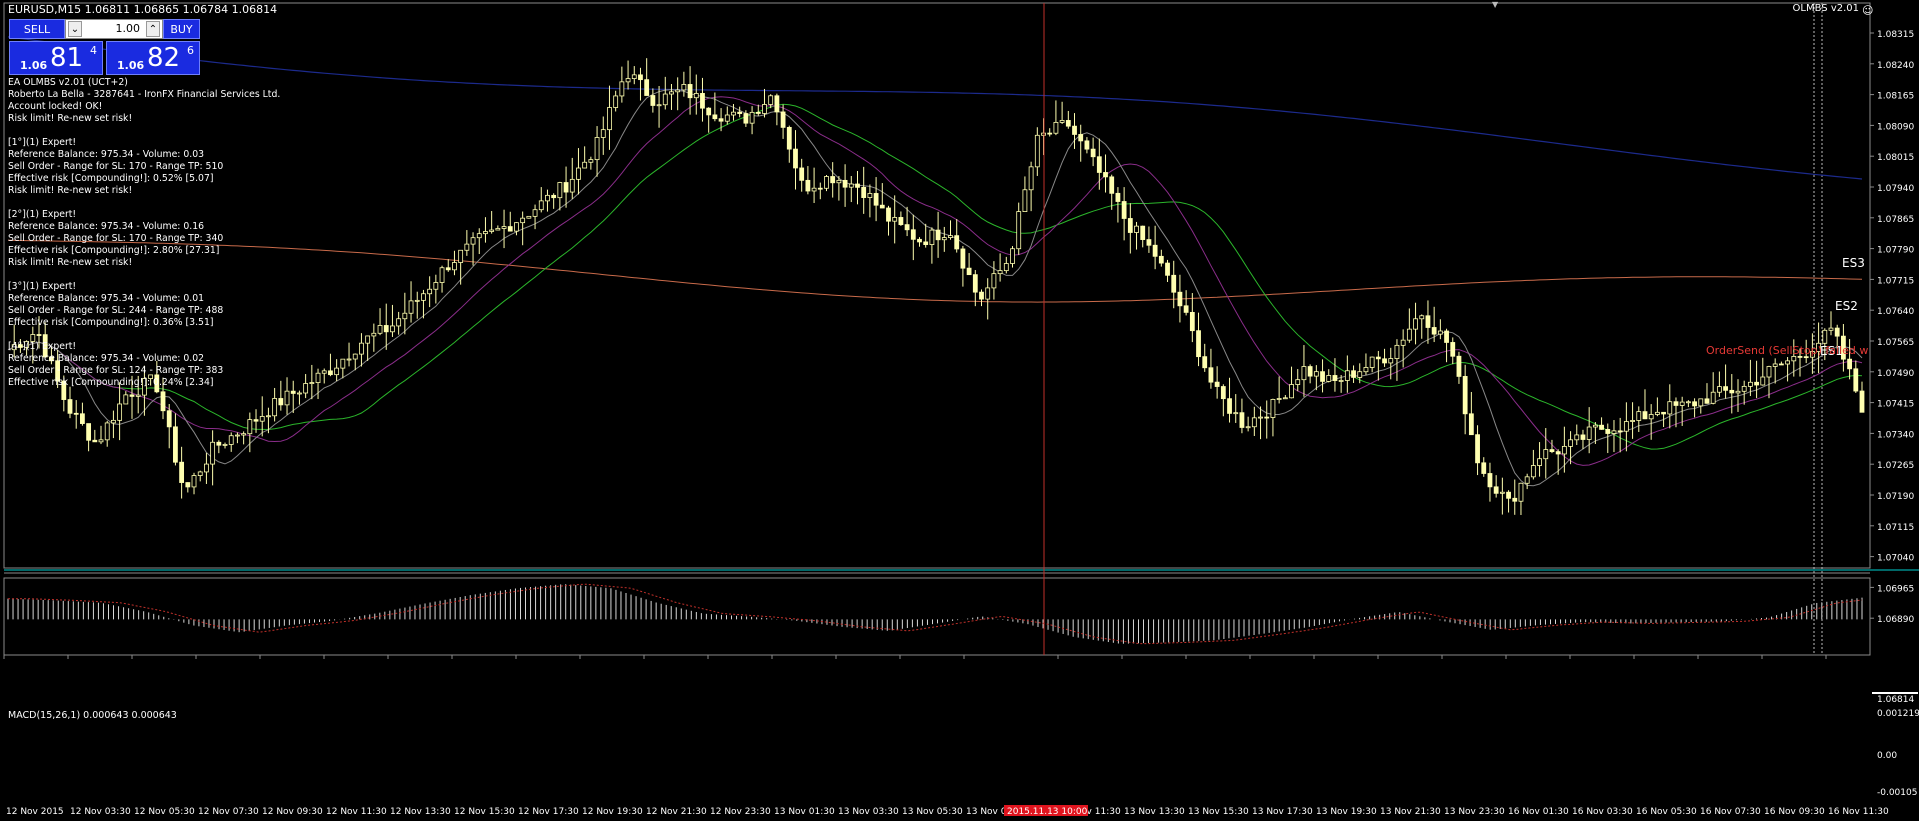  What do you see at coordinates (34, 65) in the screenshot?
I see `bid-price-prefix: 1.06` at bounding box center [34, 65].